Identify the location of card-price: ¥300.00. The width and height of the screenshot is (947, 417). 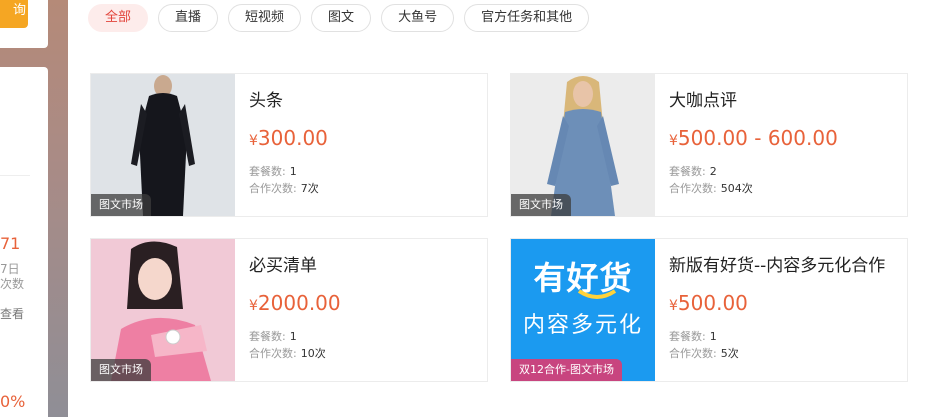
(288, 138).